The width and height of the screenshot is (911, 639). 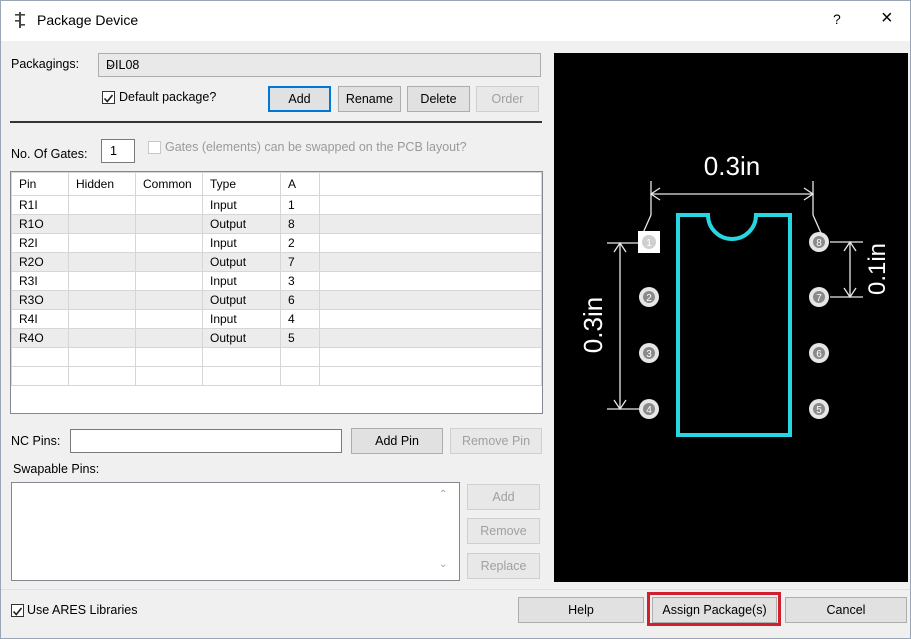 I want to click on table-row: R4I Input 4, so click(x=276, y=319).